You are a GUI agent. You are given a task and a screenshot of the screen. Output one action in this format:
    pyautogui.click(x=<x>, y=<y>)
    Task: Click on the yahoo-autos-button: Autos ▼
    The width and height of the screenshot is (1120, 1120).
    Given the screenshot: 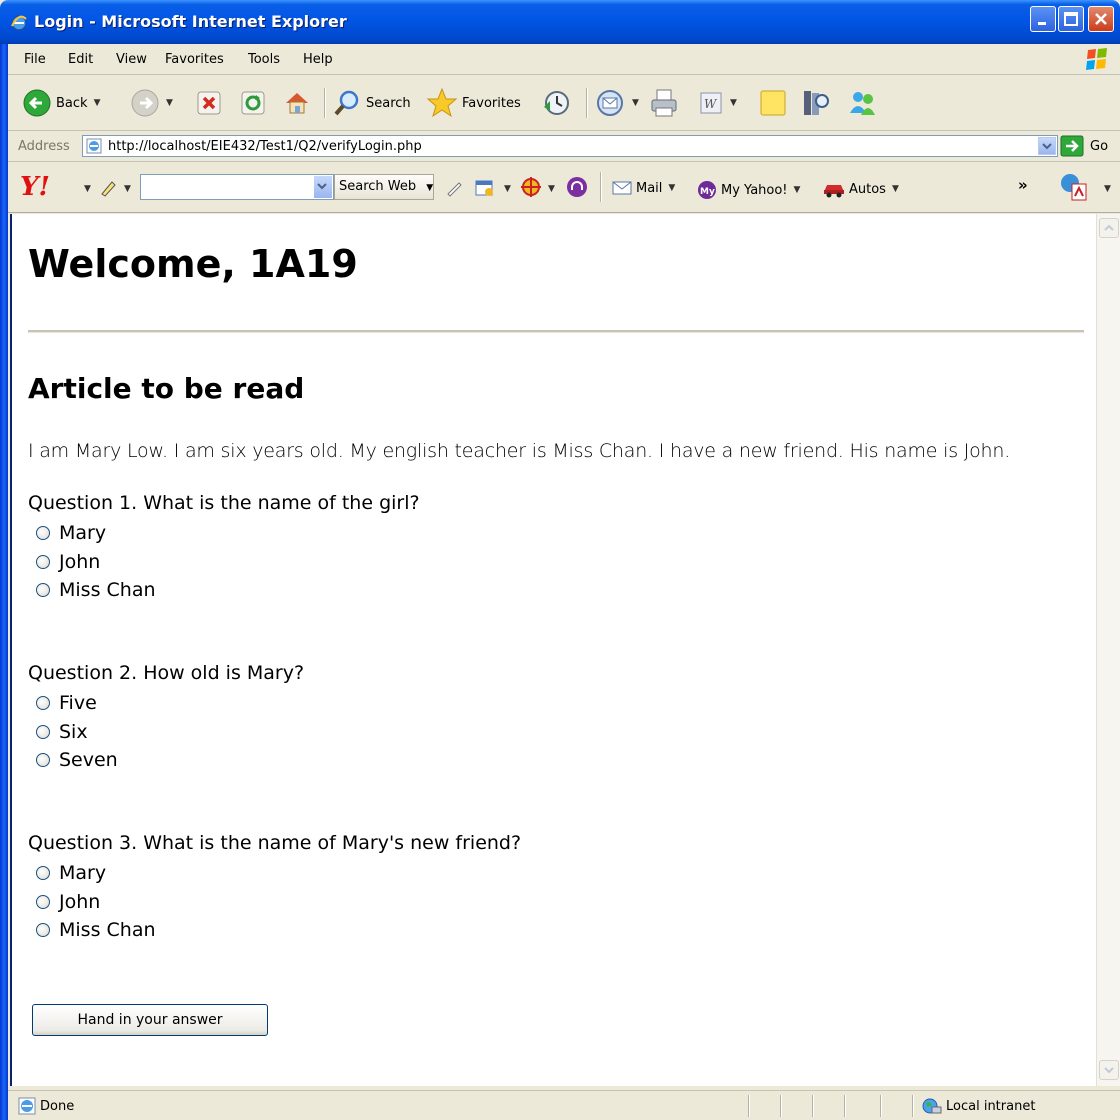 What is the action you would take?
    pyautogui.click(x=860, y=189)
    